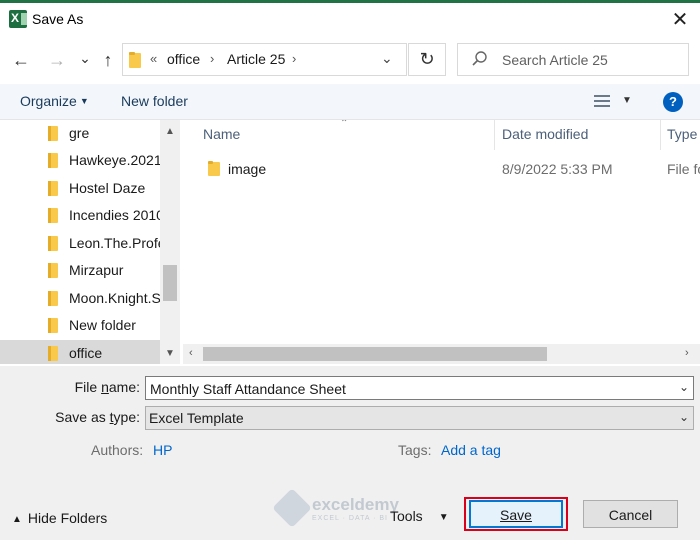 The width and height of the screenshot is (700, 540). Describe the element at coordinates (17, 519) in the screenshot. I see `chevron-up-icon: ▲` at that location.